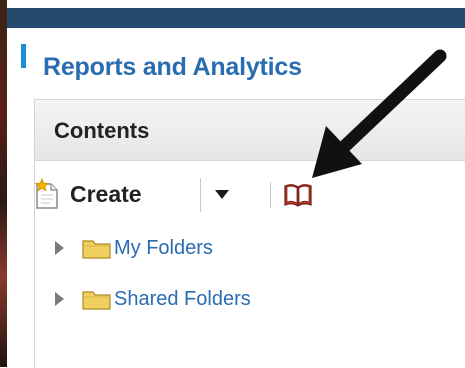 This screenshot has width=465, height=368. Describe the element at coordinates (236, 18) in the screenshot. I see `top-banner` at that location.